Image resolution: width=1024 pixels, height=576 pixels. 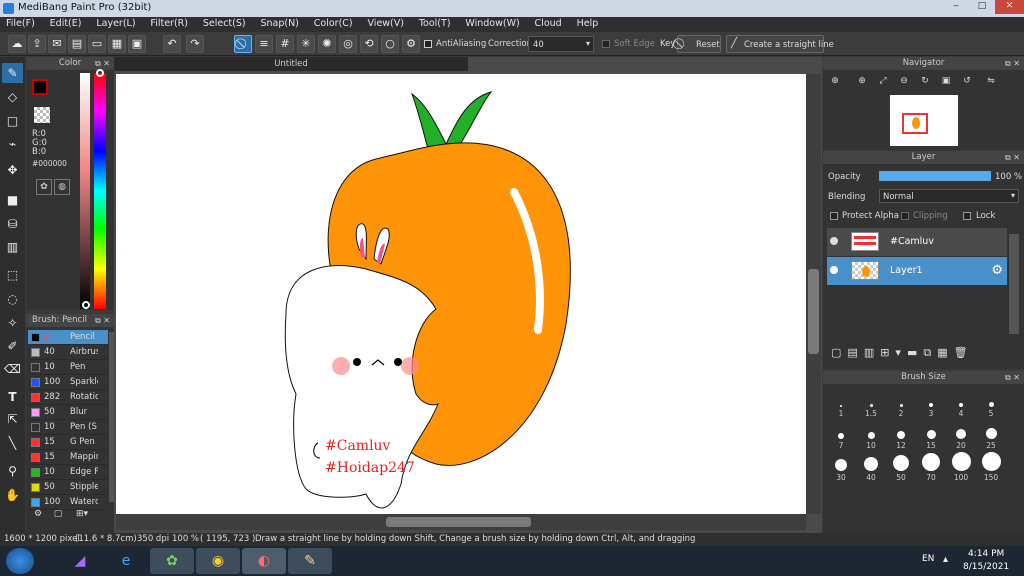 I want to click on minimize-button: ‒, so click(x=956, y=7).